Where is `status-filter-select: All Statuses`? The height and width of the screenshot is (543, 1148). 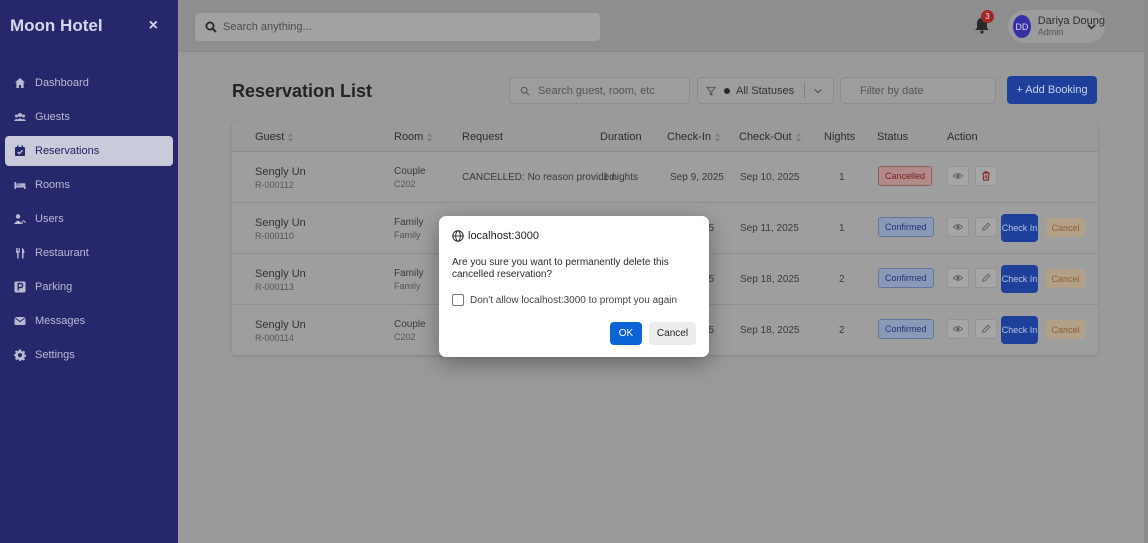
status-filter-select: All Statuses is located at coordinates (765, 90).